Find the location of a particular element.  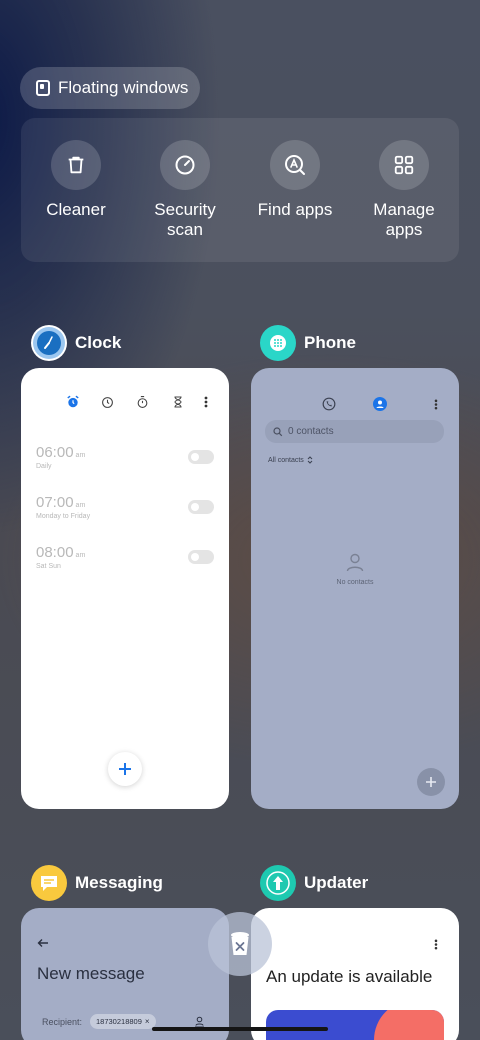

security-scan-label: Security scan is located at coordinates (185, 219).